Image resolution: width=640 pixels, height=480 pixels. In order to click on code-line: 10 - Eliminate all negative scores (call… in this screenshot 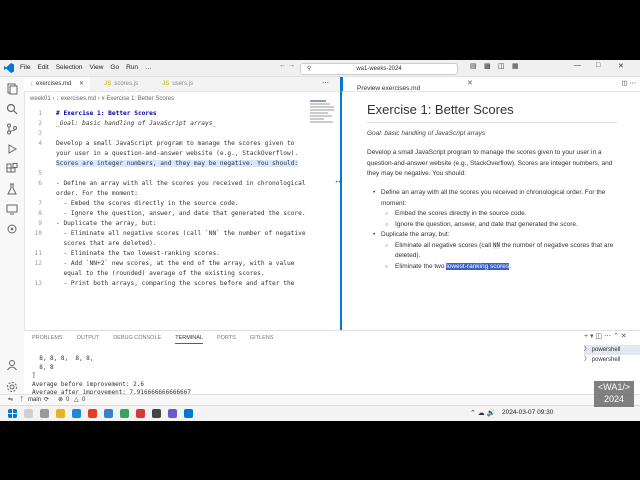, I will do `click(169, 234)`.